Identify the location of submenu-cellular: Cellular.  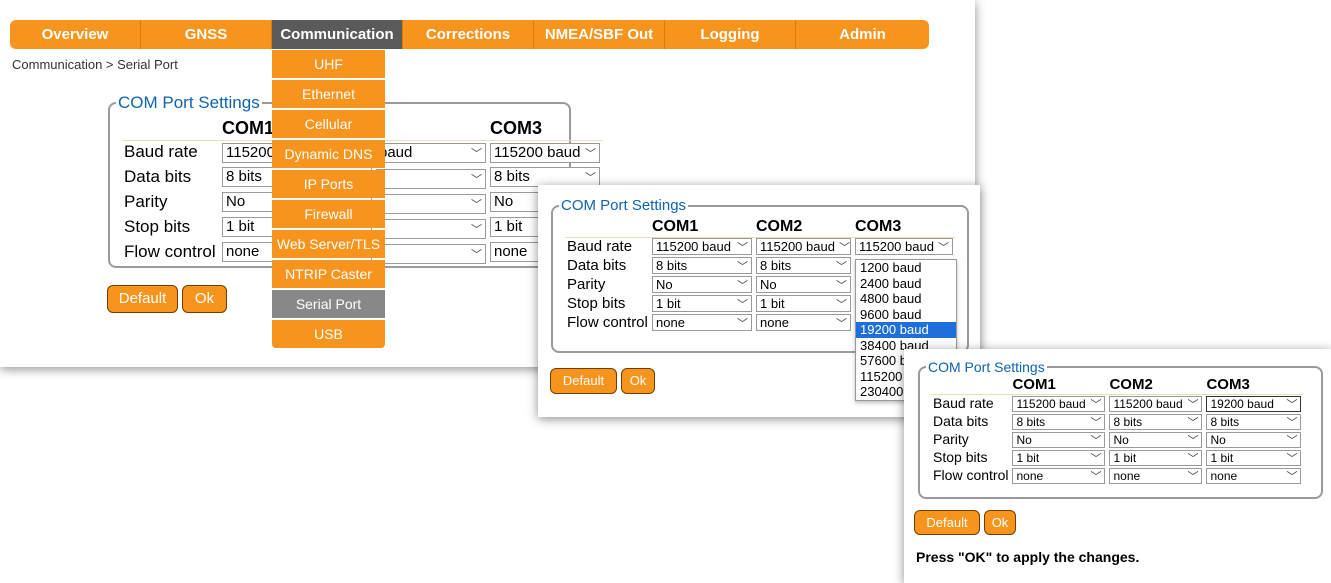
(328, 124).